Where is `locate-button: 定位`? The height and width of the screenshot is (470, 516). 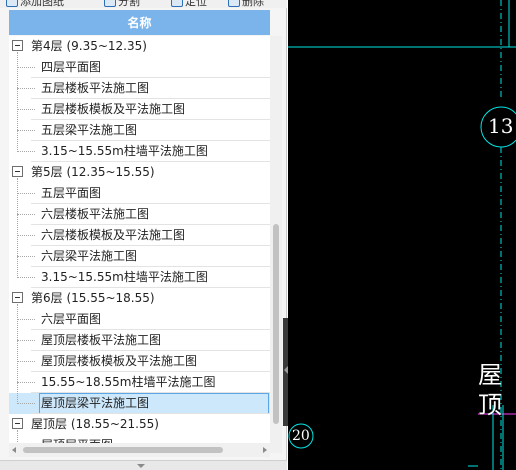
locate-button: 定位 is located at coordinates (189, 4).